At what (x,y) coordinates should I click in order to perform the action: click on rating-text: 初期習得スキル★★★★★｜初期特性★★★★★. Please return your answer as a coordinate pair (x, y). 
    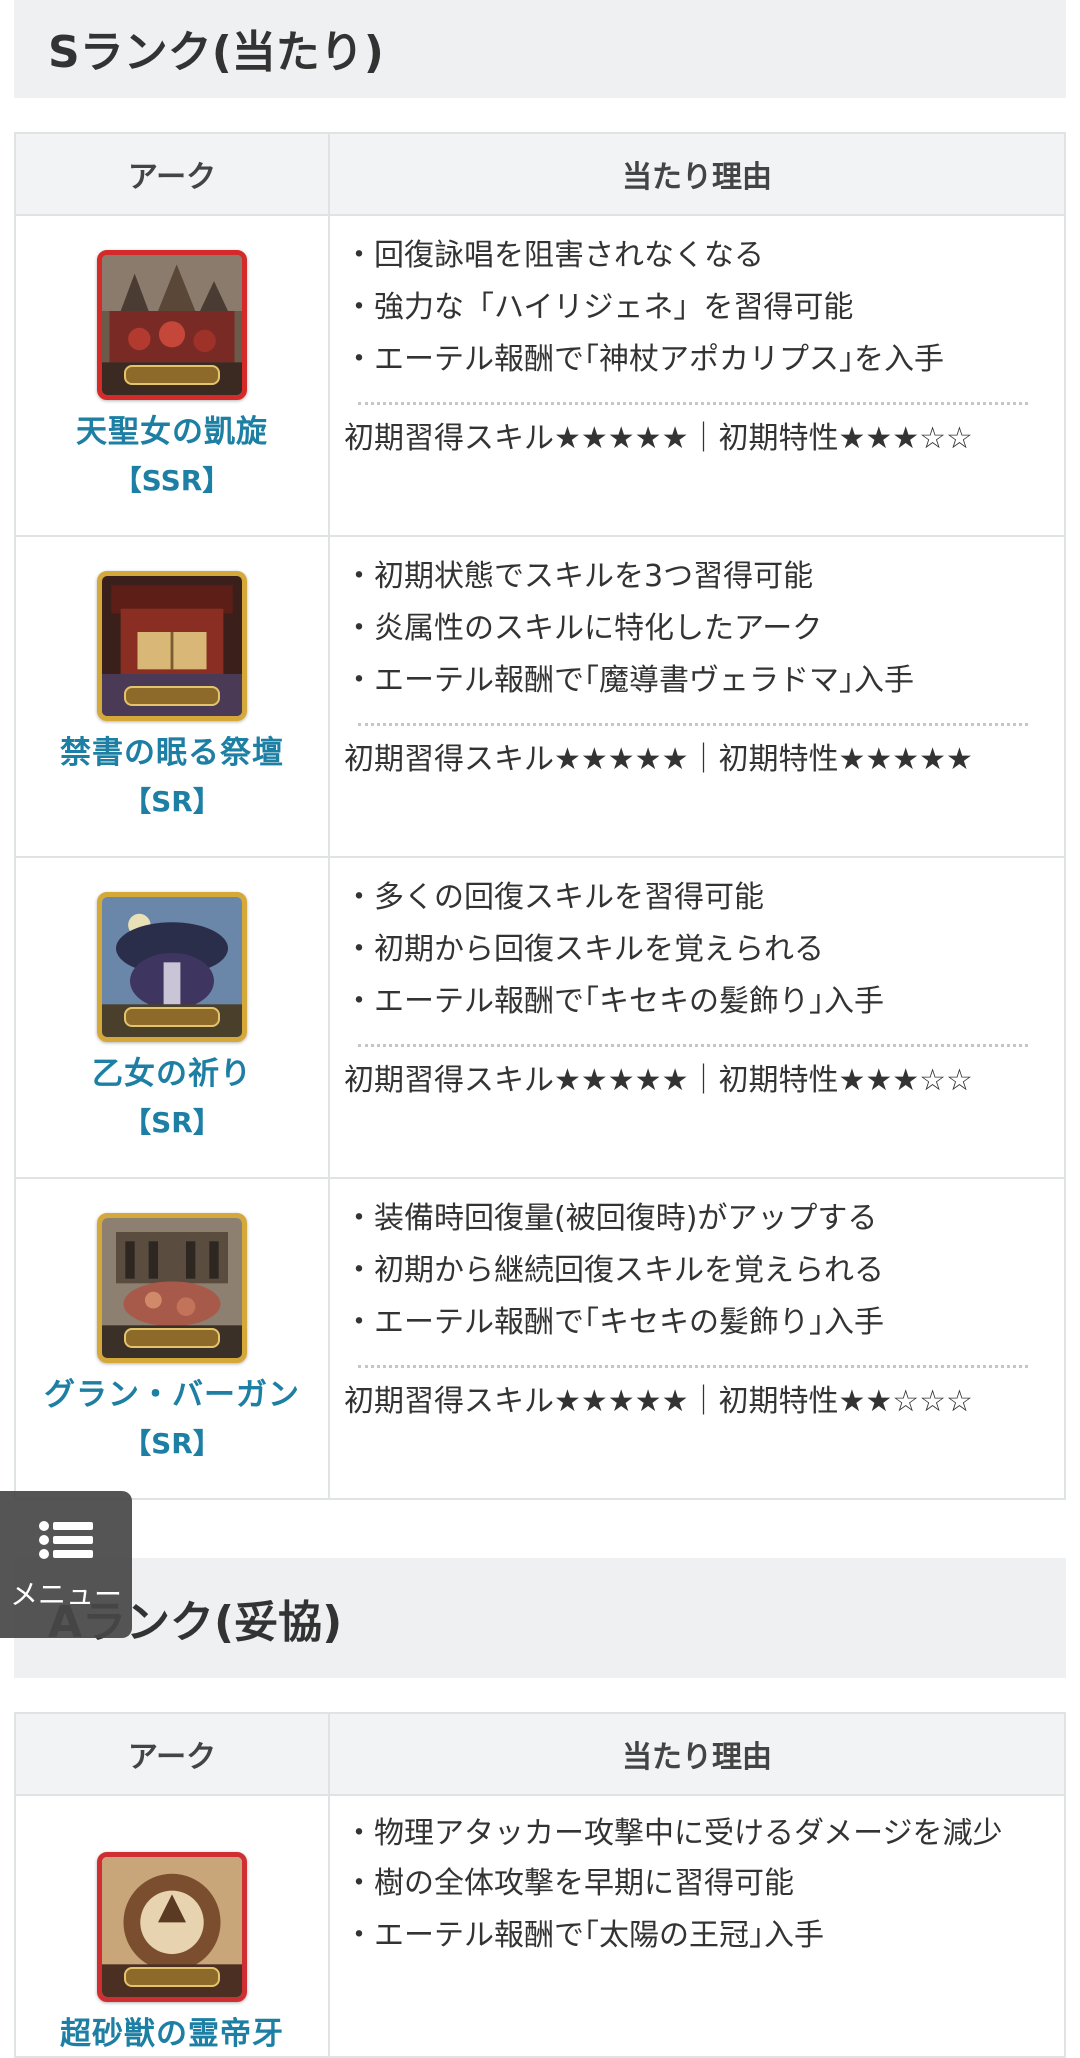
    Looking at the image, I should click on (658, 759).